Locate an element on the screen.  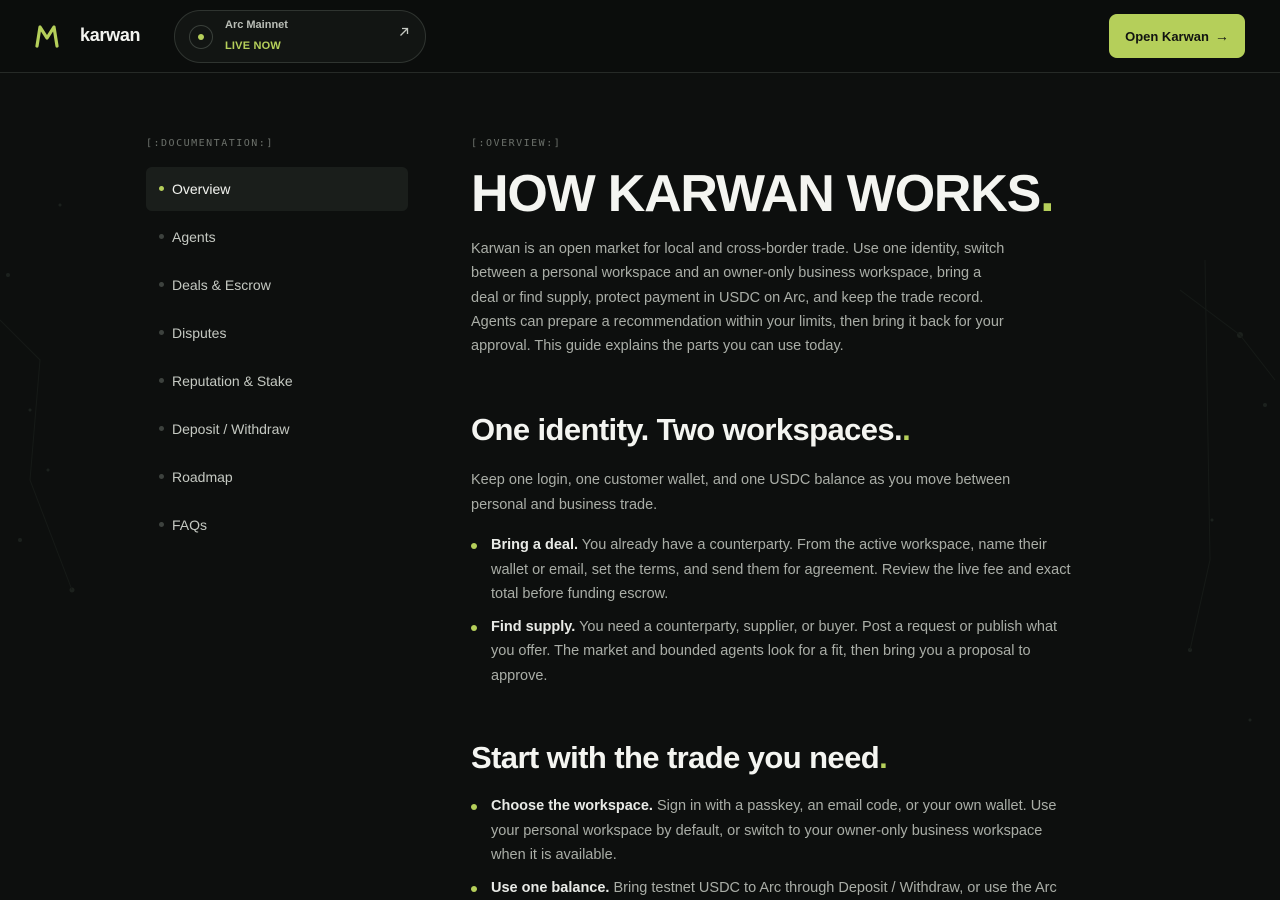
sidebar-item-reputation-stake: Reputation & Stake is located at coordinates (277, 381).